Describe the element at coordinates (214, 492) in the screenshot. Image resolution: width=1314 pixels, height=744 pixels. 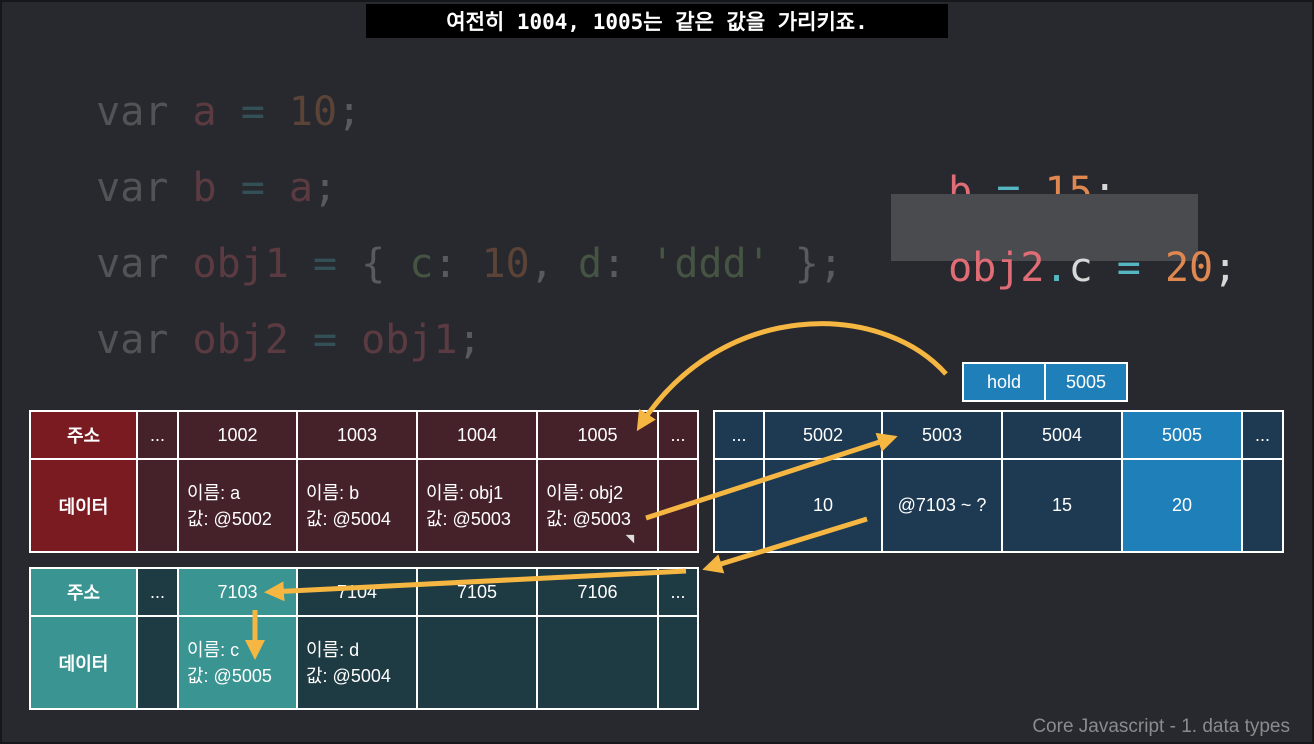
I see `cell-name: 이름: a` at that location.